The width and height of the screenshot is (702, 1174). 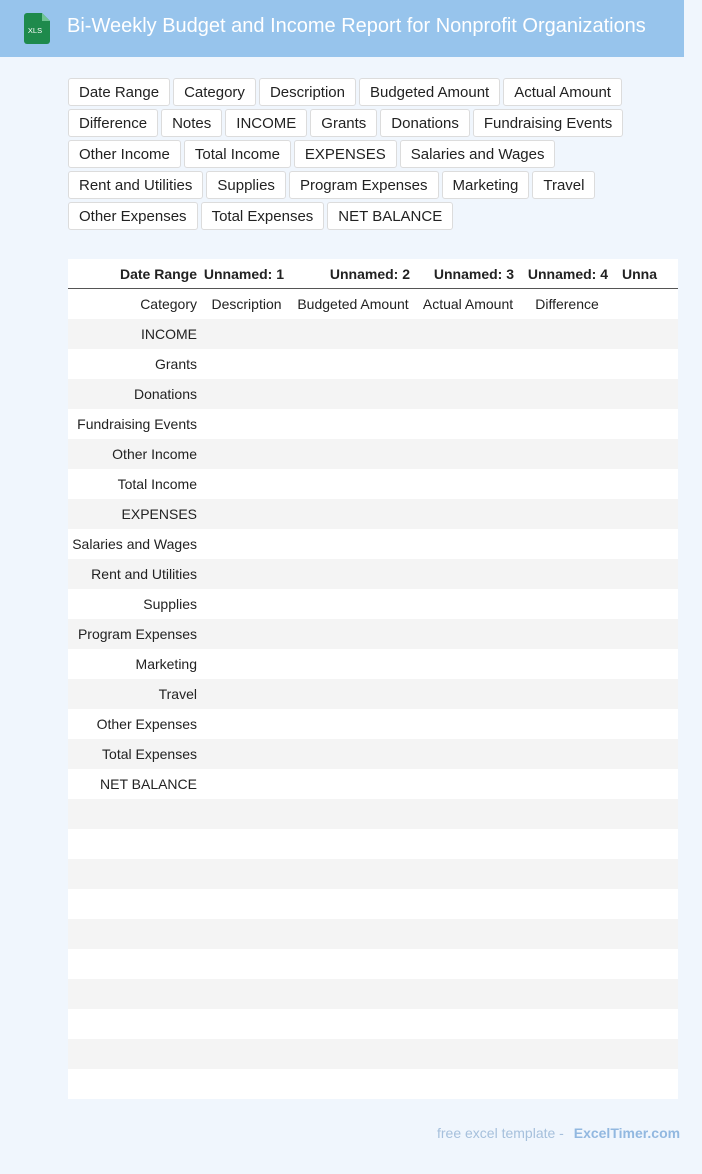 I want to click on table-row: 1, so click(x=373, y=934).